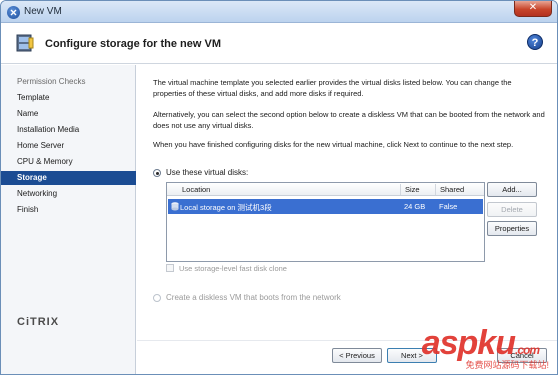  What do you see at coordinates (527, 350) in the screenshot?
I see `watermark-suffix: .com` at bounding box center [527, 350].